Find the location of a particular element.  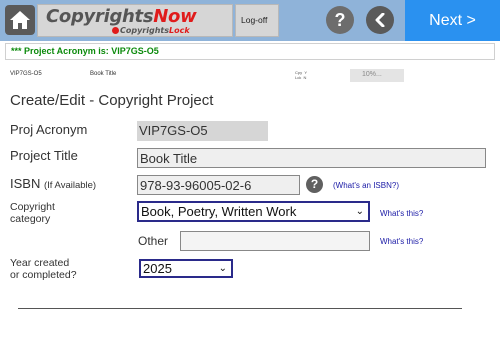

category-label: Copyright category is located at coordinates (32, 213).